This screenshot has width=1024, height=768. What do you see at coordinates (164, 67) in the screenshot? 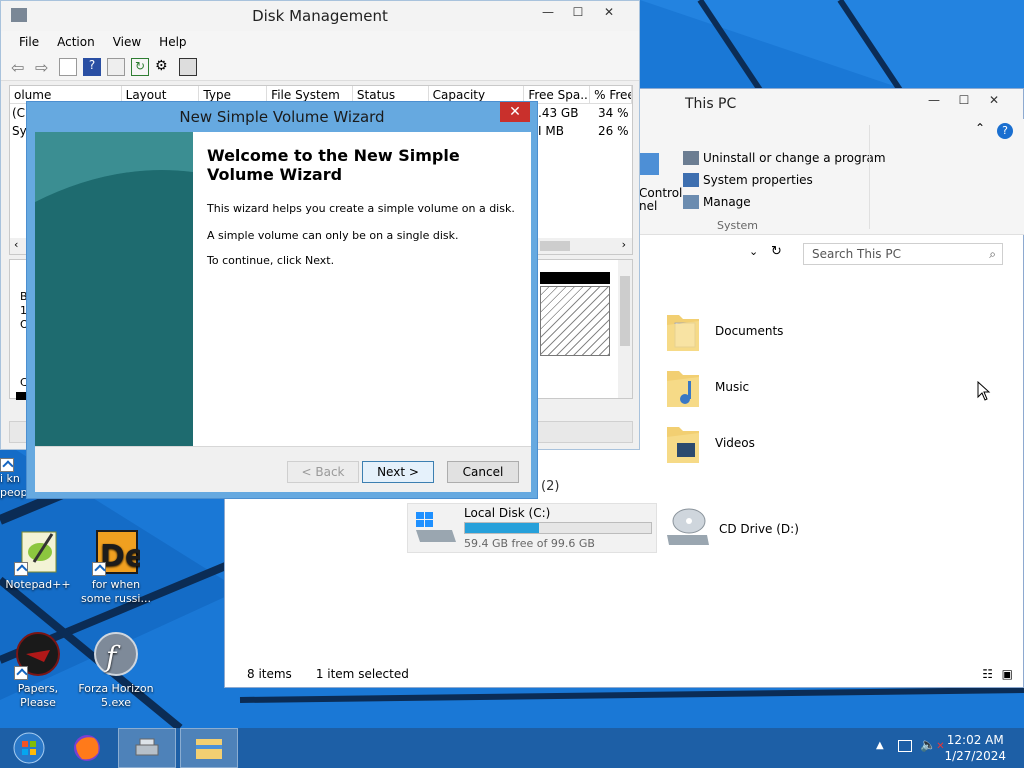
I see `settings-icon: ⚙` at bounding box center [164, 67].